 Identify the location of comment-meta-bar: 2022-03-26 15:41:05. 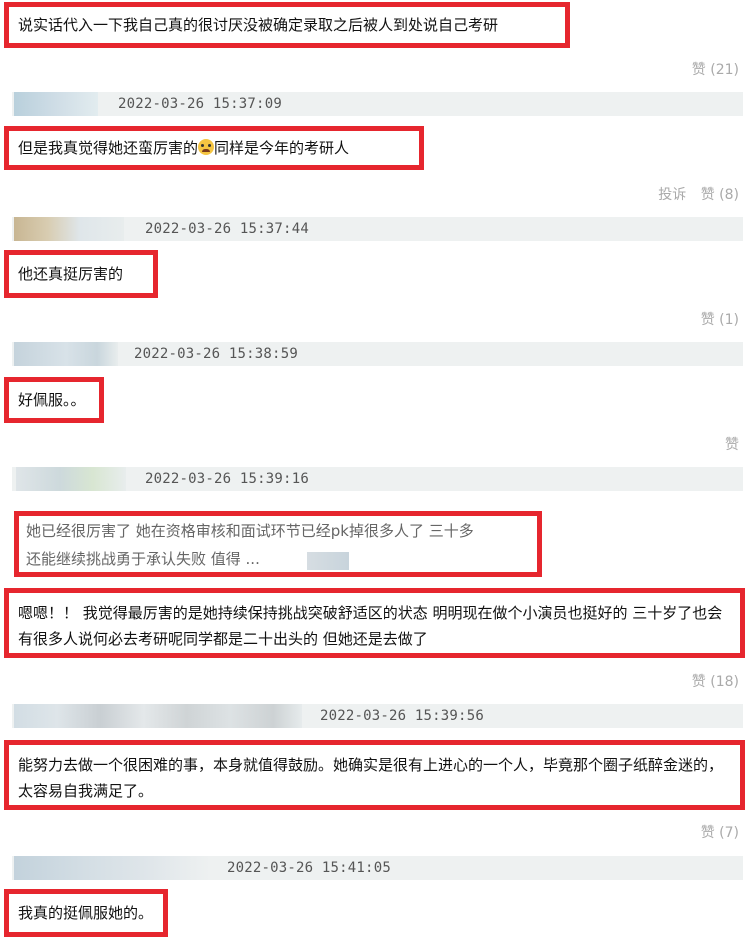
(377, 868).